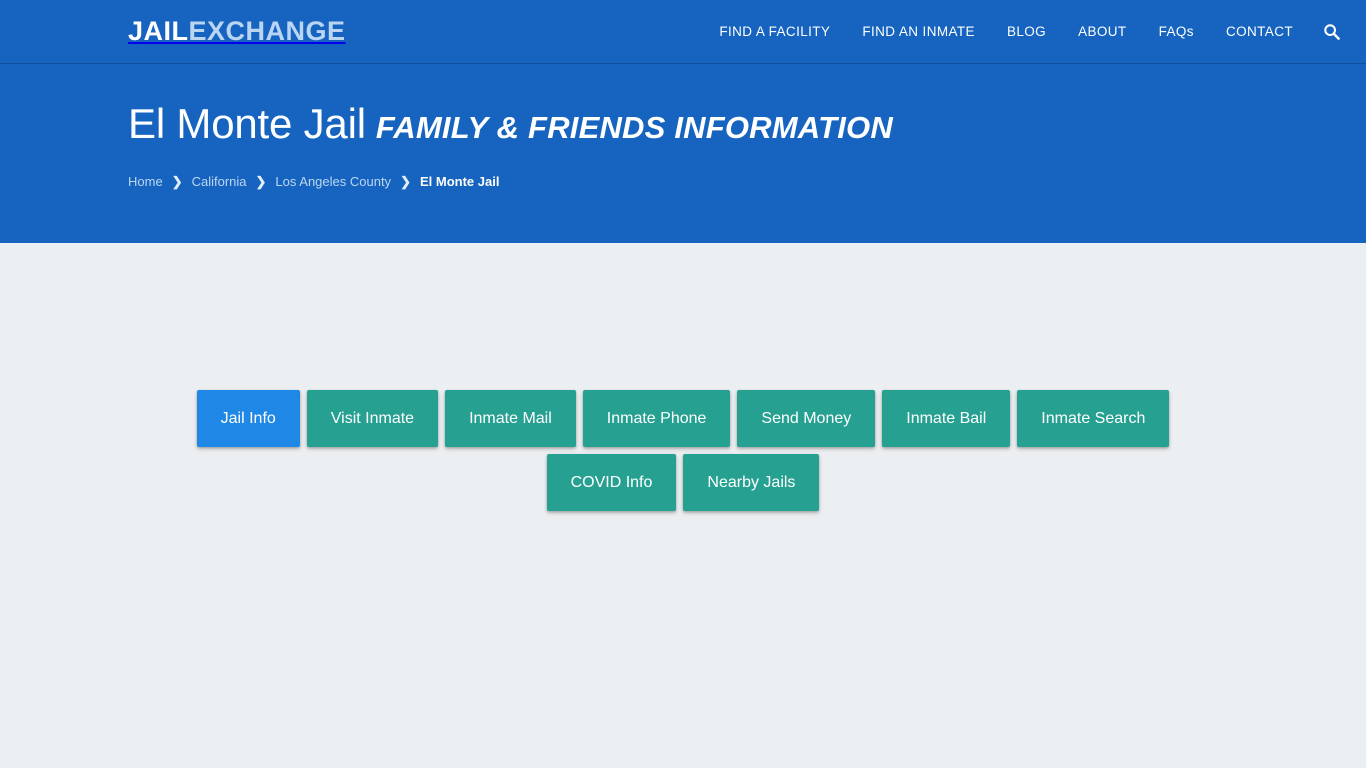 This screenshot has height=768, width=1366. I want to click on tab-inmate-phone: Inmate Phone, so click(656, 418).